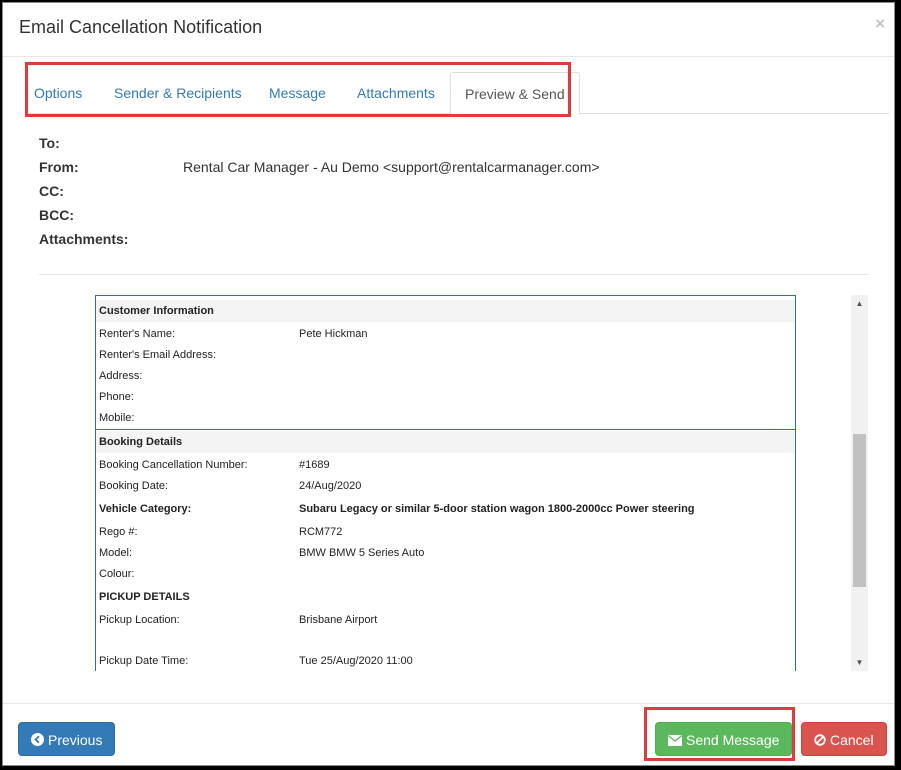  Describe the element at coordinates (396, 93) in the screenshot. I see `tab-attachments: Attachments` at that location.